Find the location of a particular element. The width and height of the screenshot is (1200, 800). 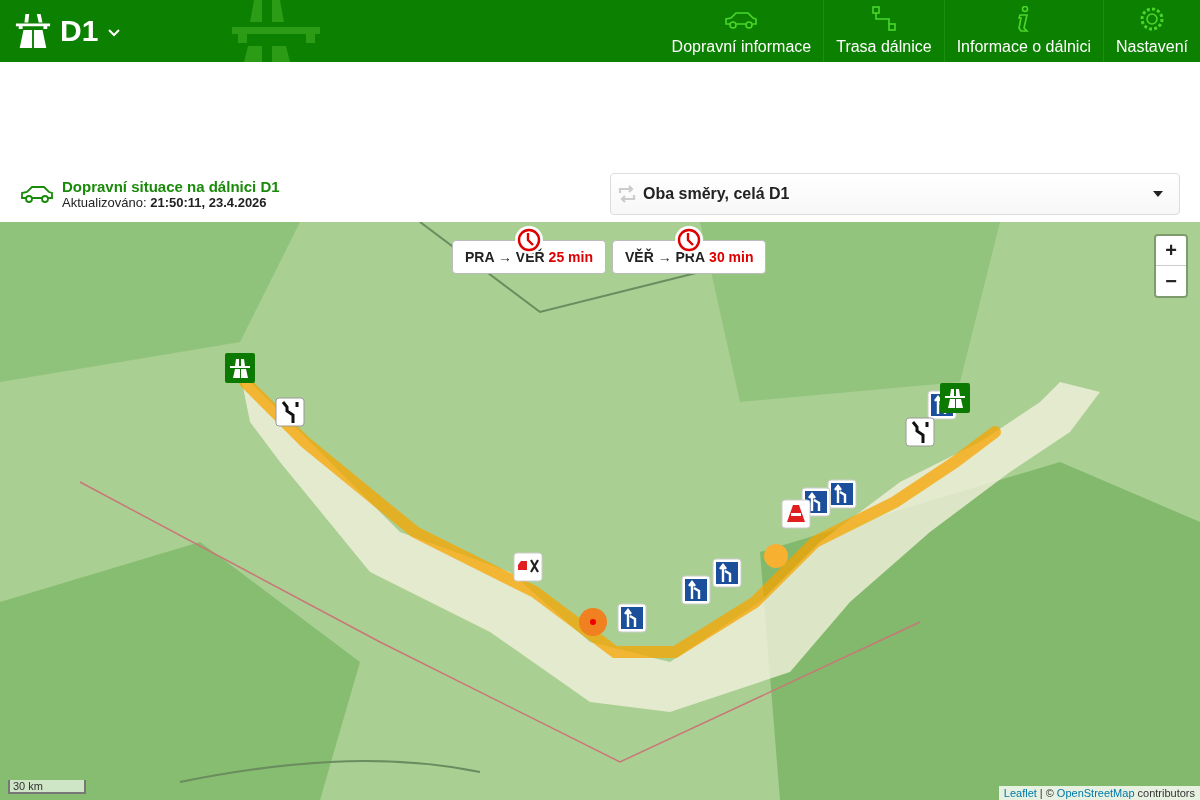

status-title: Dopravní situace na dálnici D1 is located at coordinates (171, 186).